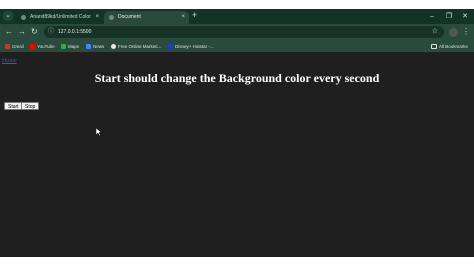  Describe the element at coordinates (465, 16) in the screenshot. I see `close-window-button: ✕` at that location.